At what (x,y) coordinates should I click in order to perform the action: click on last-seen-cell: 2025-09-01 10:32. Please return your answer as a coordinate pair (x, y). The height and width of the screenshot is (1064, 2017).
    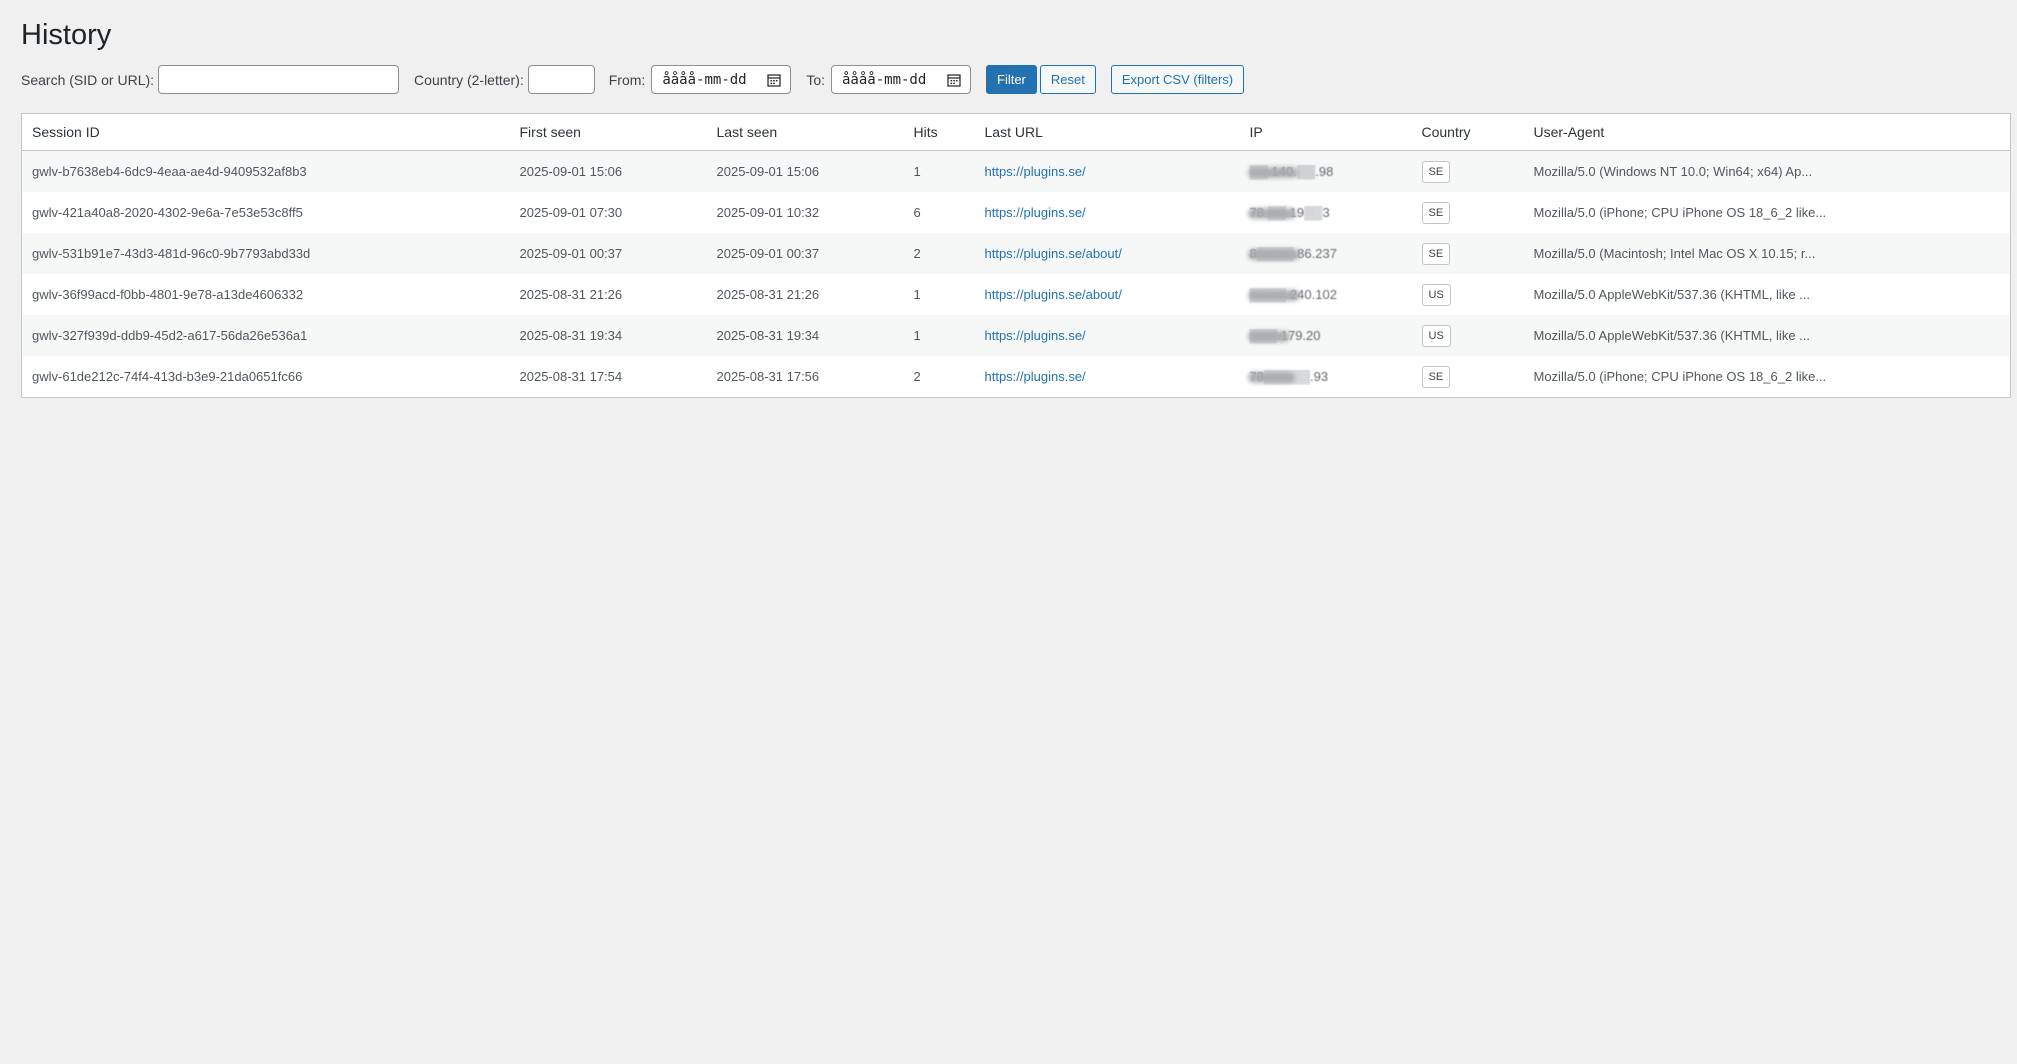
    Looking at the image, I should click on (805, 212).